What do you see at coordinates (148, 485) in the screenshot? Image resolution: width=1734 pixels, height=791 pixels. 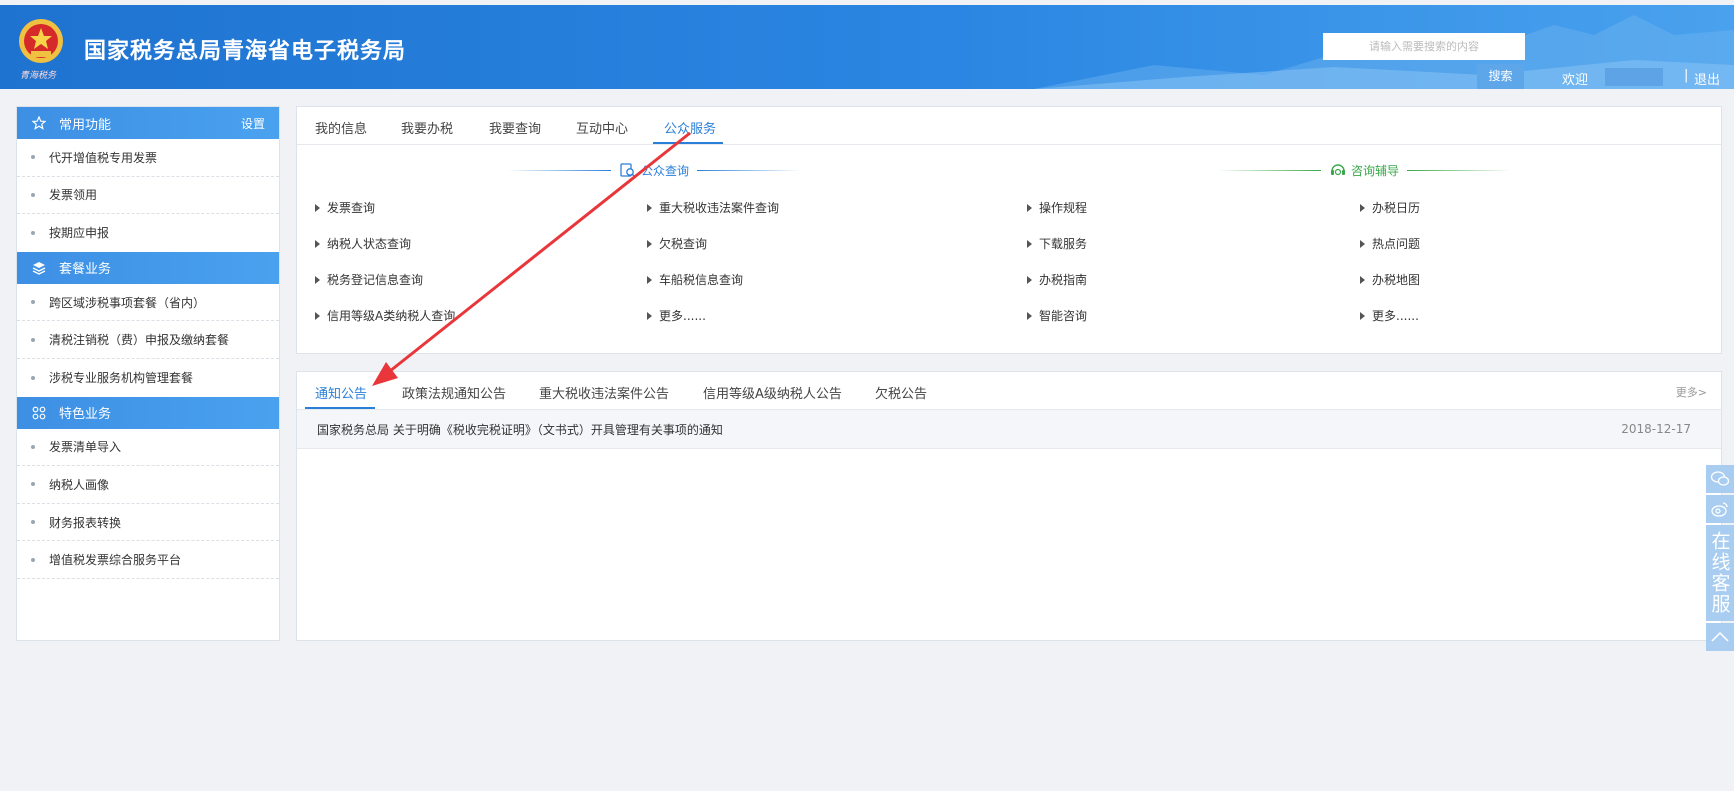 I see `sidebar-item: 纳税人画像` at bounding box center [148, 485].